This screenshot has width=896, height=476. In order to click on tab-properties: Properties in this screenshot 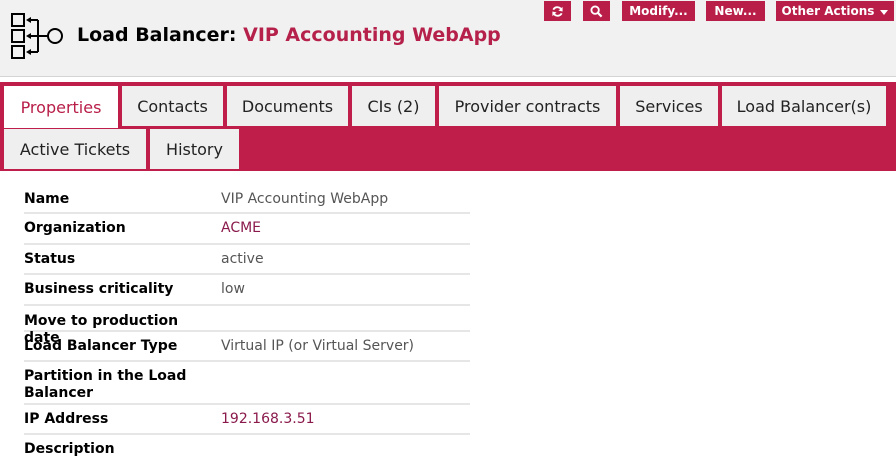, I will do `click(61, 107)`.